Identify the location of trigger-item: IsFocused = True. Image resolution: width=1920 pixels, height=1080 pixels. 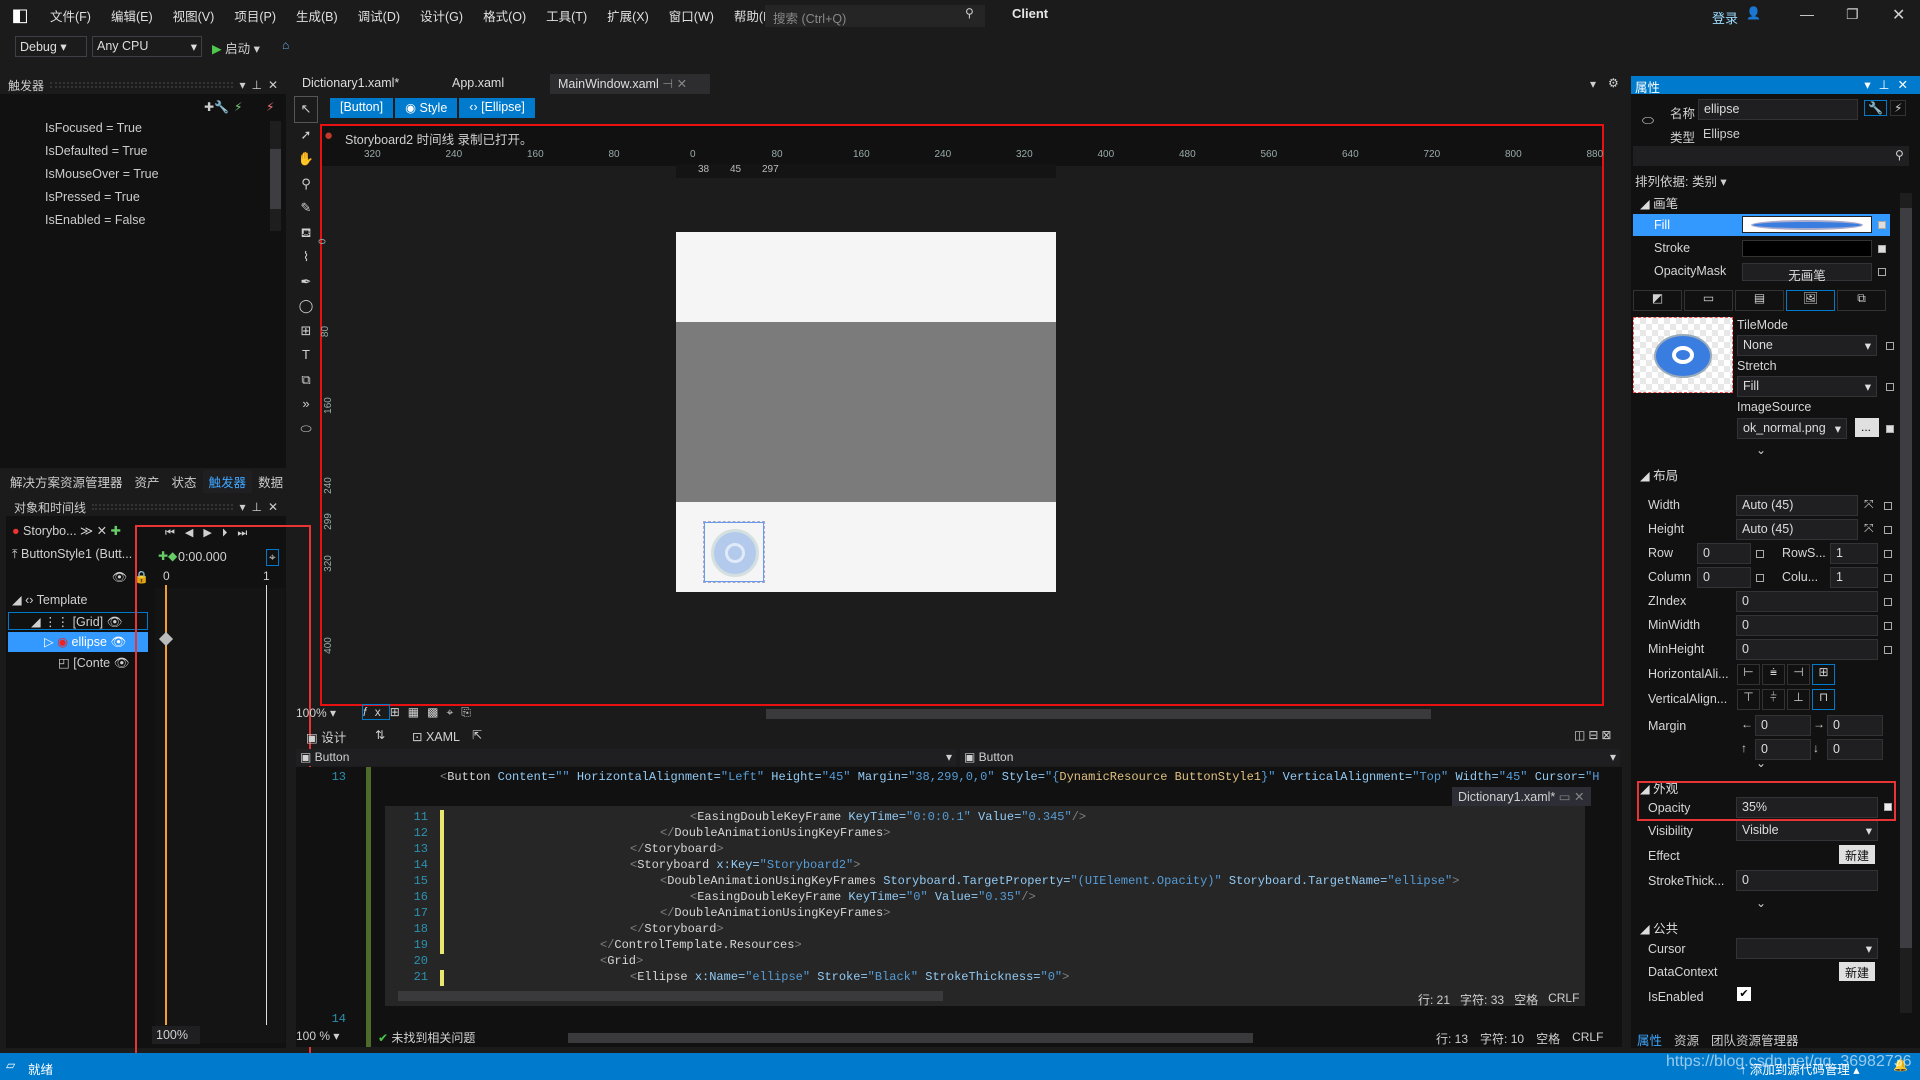
(93, 128).